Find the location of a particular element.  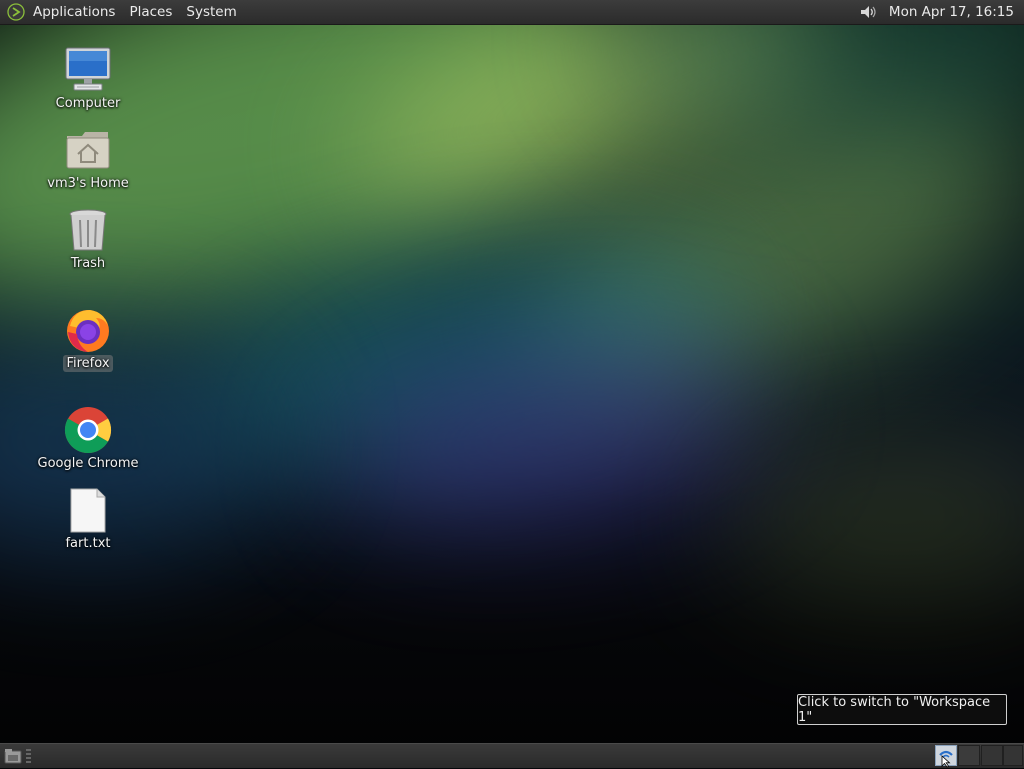

desktop-icon-home: vm3's Home is located at coordinates (88, 159).